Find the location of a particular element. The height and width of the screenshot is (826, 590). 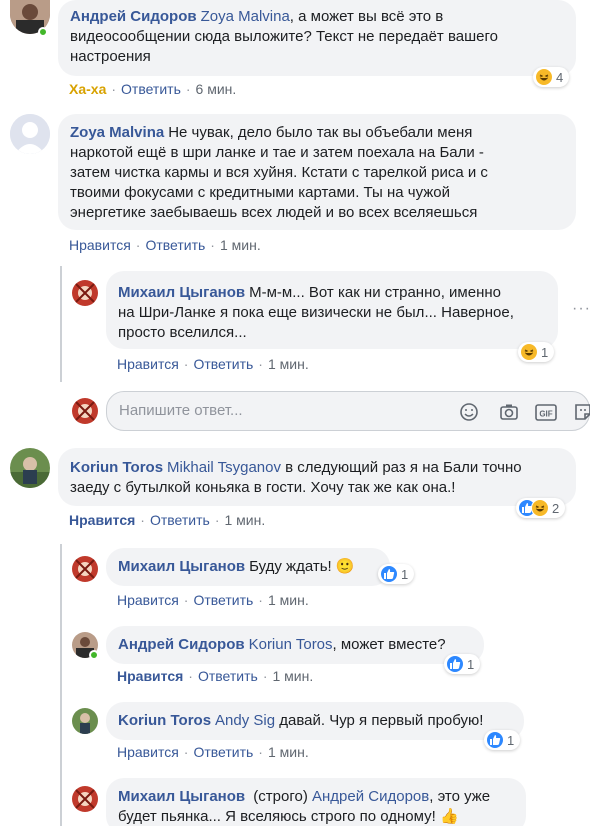

sticker-icon is located at coordinates (581, 412).